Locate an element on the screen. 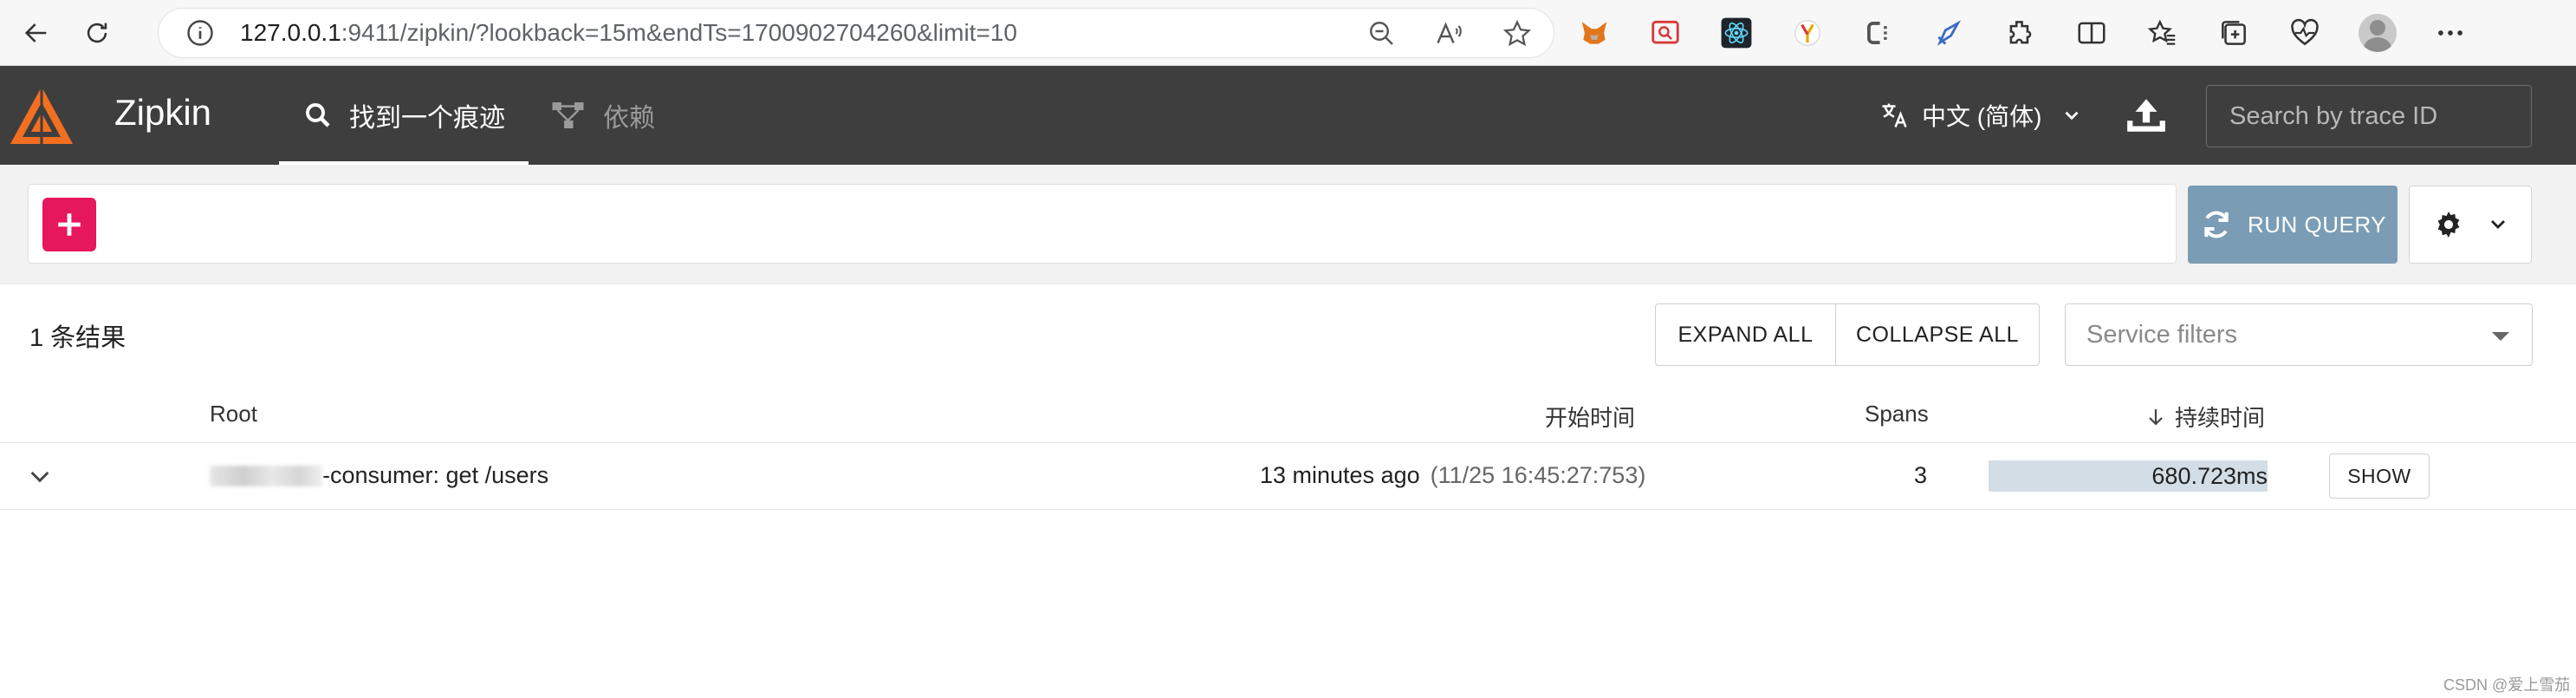 Image resolution: width=2576 pixels, height=698 pixels. trace-root-name: -consumer: get /users is located at coordinates (379, 475).